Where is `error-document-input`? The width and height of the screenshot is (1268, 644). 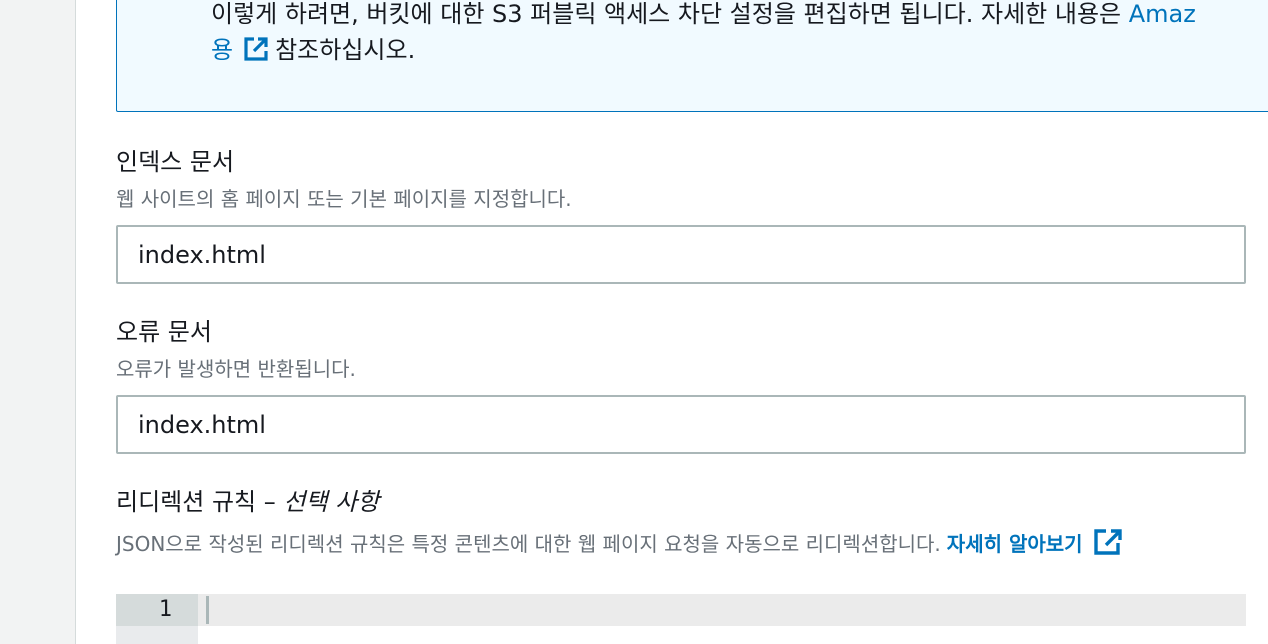
error-document-input is located at coordinates (681, 424).